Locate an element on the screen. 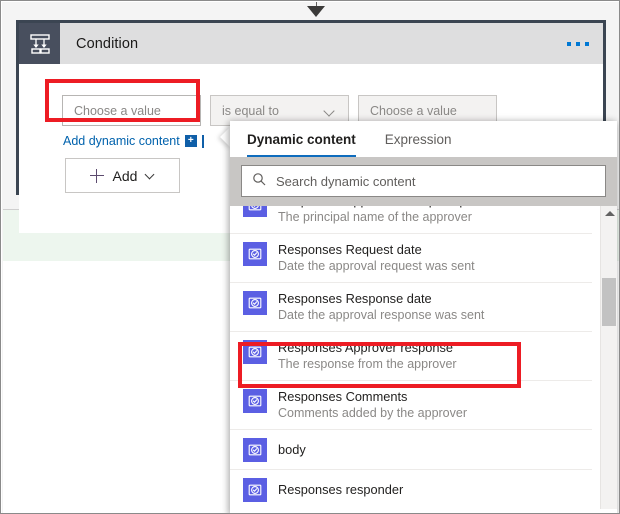 The height and width of the screenshot is (514, 620). condition-left-value-placeholder: Choose a value is located at coordinates (117, 110).